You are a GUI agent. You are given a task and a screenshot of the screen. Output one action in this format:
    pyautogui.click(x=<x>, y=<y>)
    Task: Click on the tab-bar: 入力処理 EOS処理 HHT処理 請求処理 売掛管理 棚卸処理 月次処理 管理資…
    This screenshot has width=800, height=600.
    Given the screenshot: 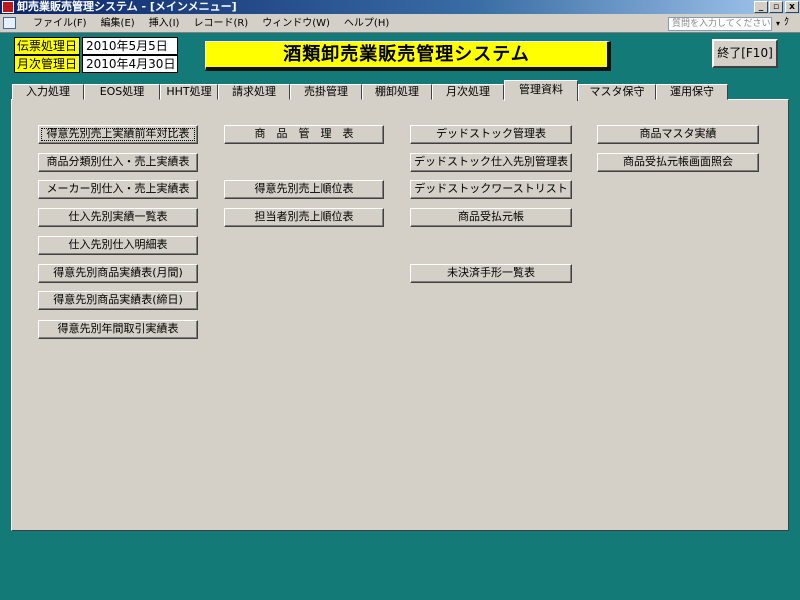 What is the action you would take?
    pyautogui.click(x=400, y=90)
    